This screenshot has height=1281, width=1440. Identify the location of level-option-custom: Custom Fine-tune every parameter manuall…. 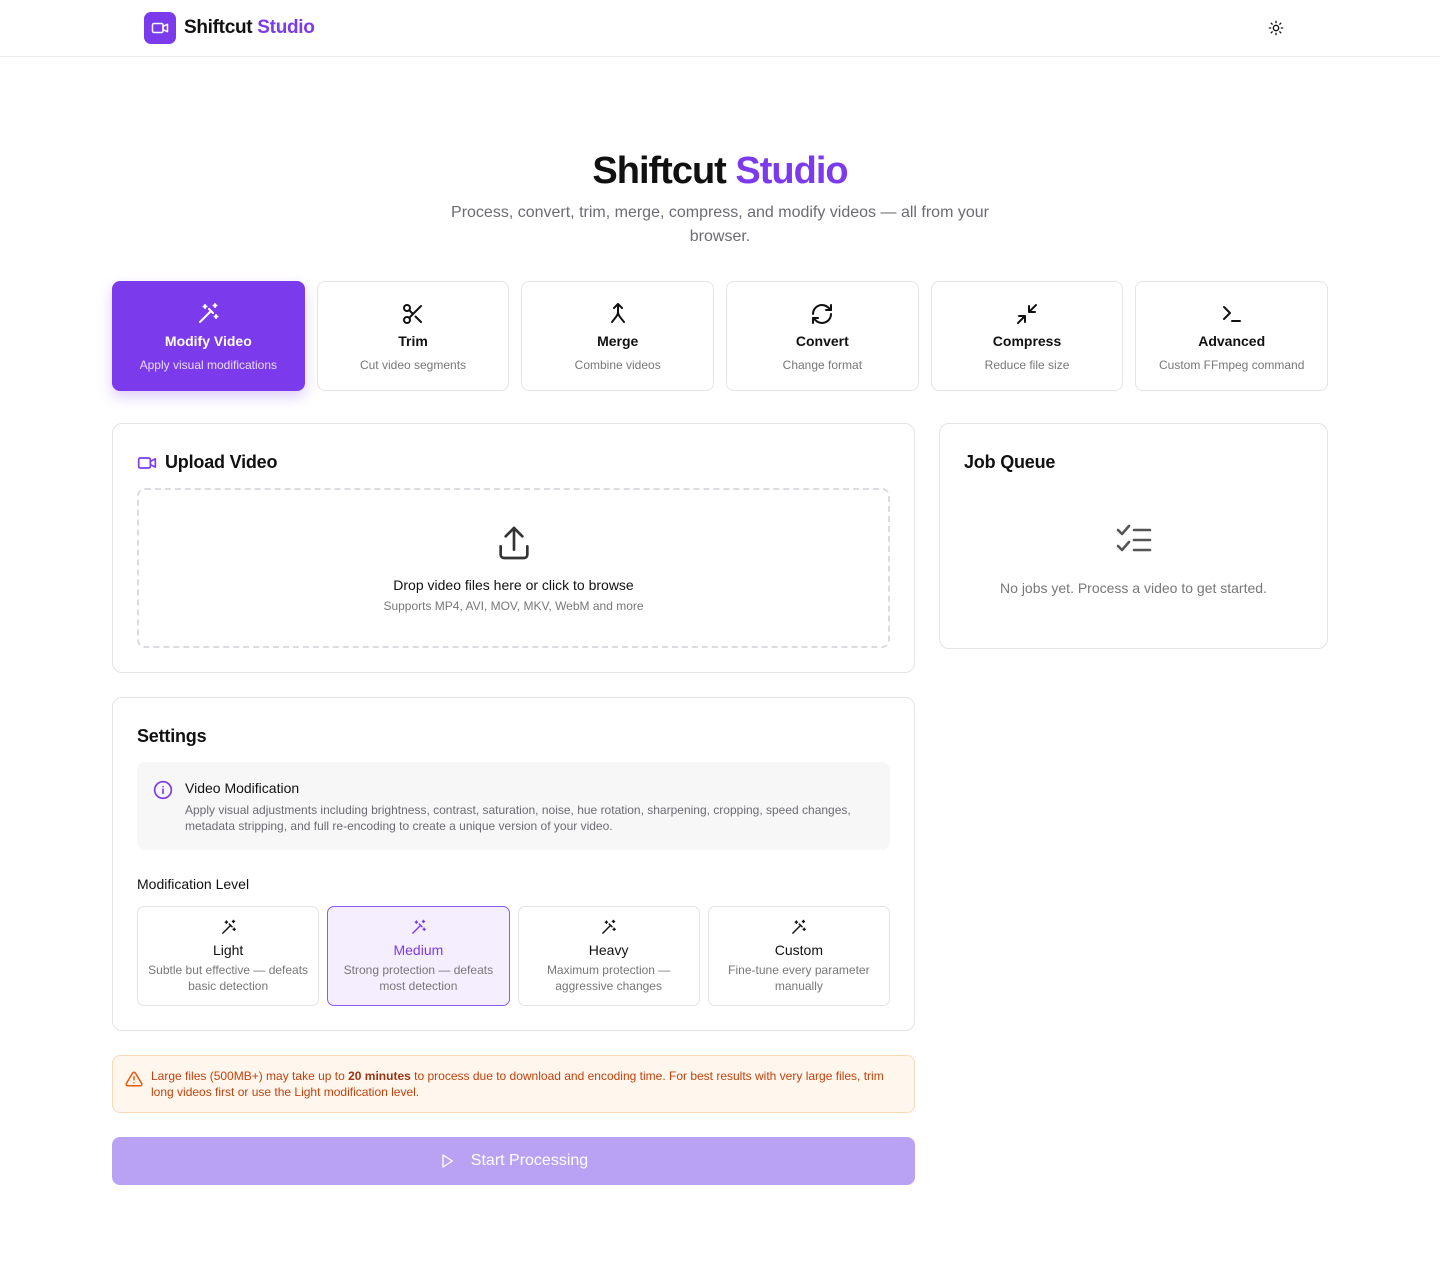
(798, 956).